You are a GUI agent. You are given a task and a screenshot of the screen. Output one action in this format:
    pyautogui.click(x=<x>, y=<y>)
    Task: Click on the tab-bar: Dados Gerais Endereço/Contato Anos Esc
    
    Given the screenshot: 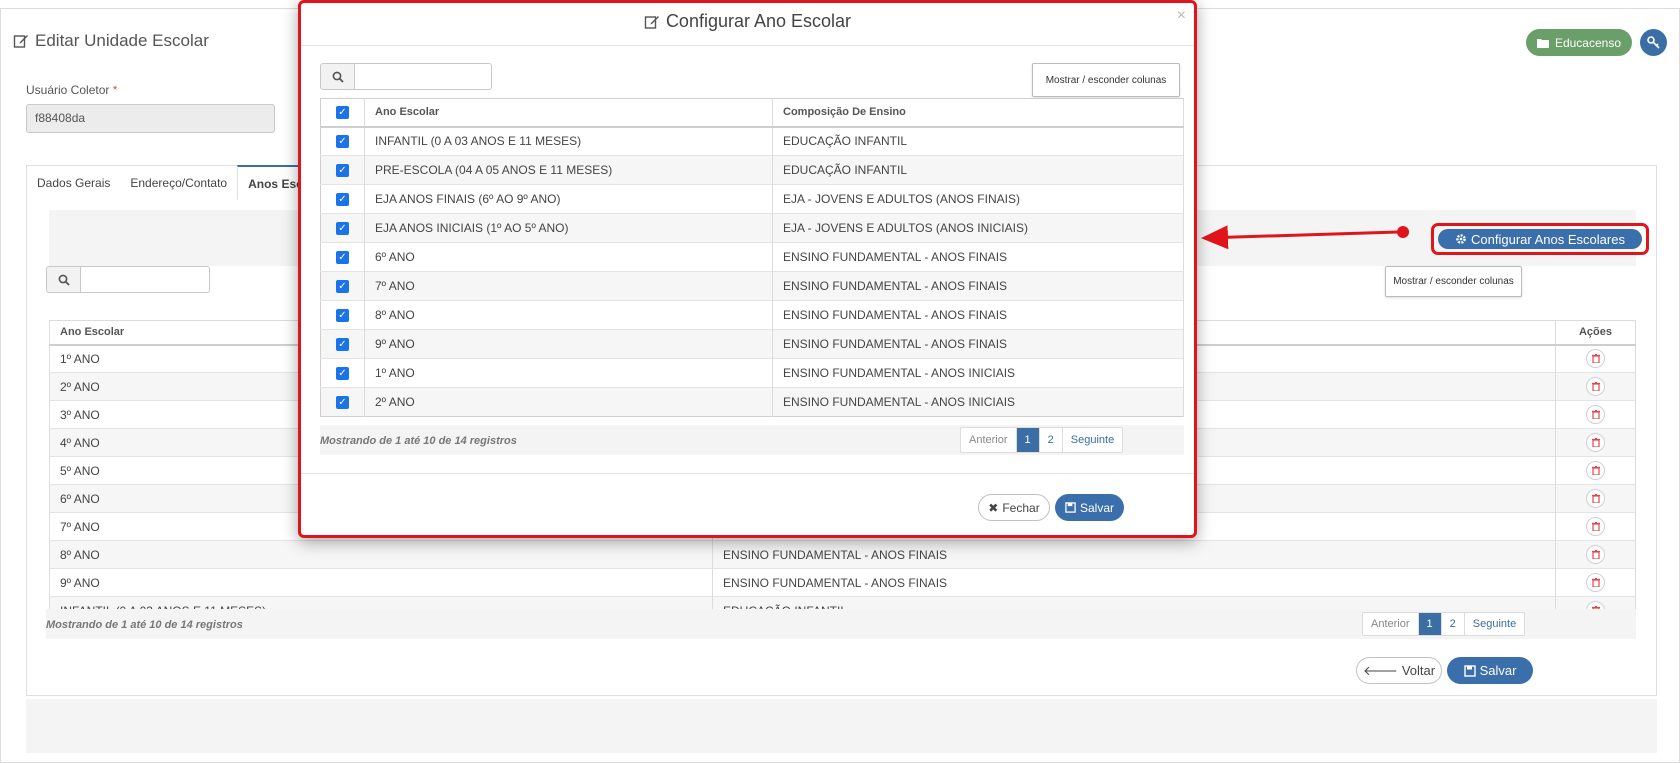 What is the action you would take?
    pyautogui.click(x=170, y=182)
    